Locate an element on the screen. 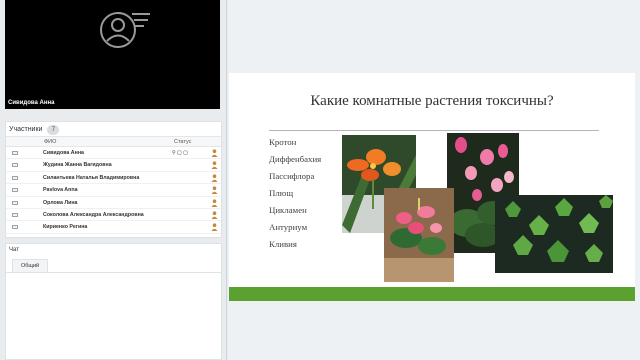 This screenshot has height=360, width=640. participants-count-badge: 7 is located at coordinates (53, 130).